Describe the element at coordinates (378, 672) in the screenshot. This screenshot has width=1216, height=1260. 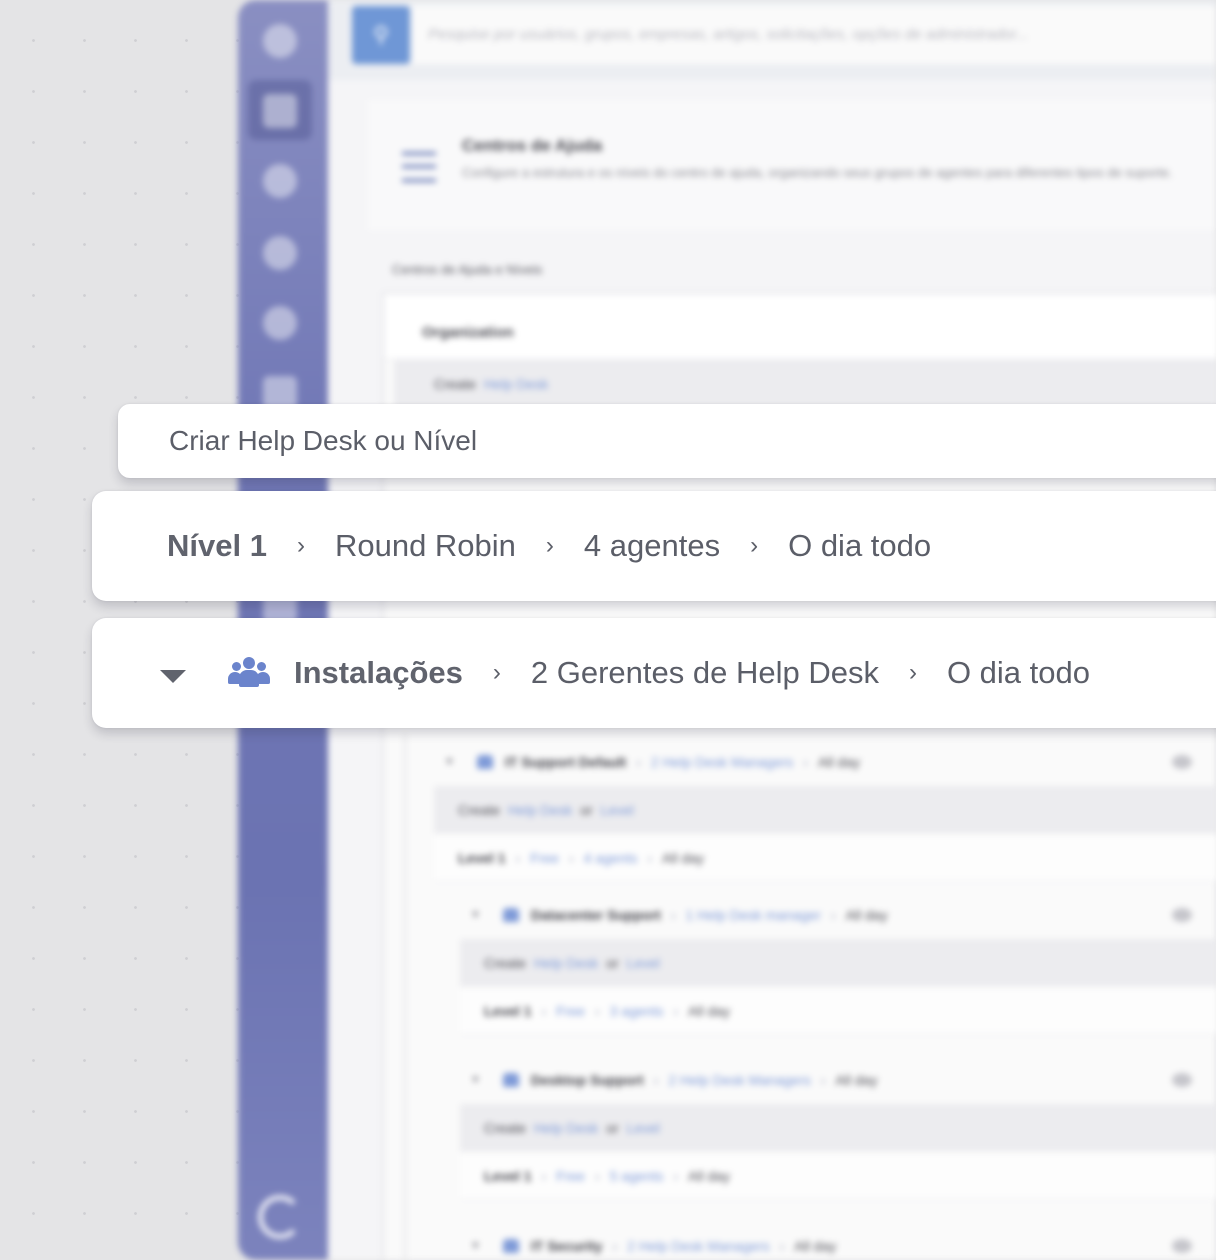
I see `group-name: Instalações` at that location.